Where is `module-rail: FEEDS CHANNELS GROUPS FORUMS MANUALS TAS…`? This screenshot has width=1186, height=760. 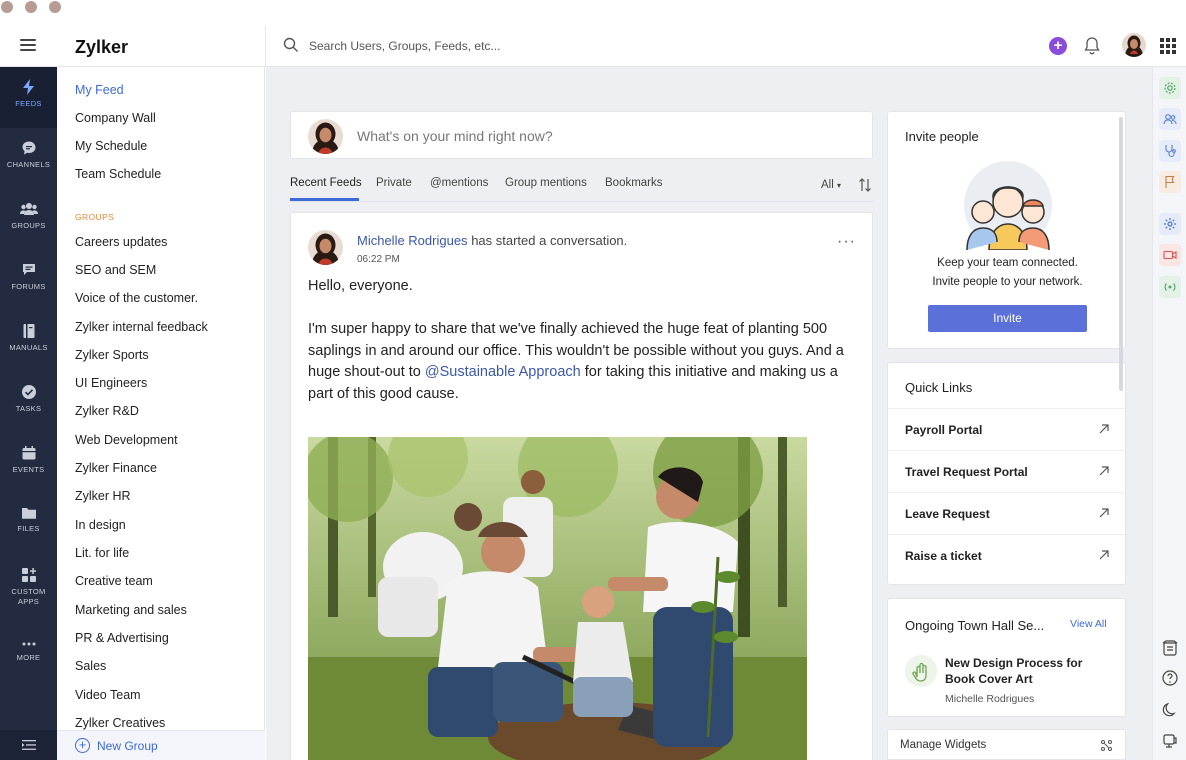 module-rail: FEEDS CHANNELS GROUPS FORUMS MANUALS TAS… is located at coordinates (28, 413).